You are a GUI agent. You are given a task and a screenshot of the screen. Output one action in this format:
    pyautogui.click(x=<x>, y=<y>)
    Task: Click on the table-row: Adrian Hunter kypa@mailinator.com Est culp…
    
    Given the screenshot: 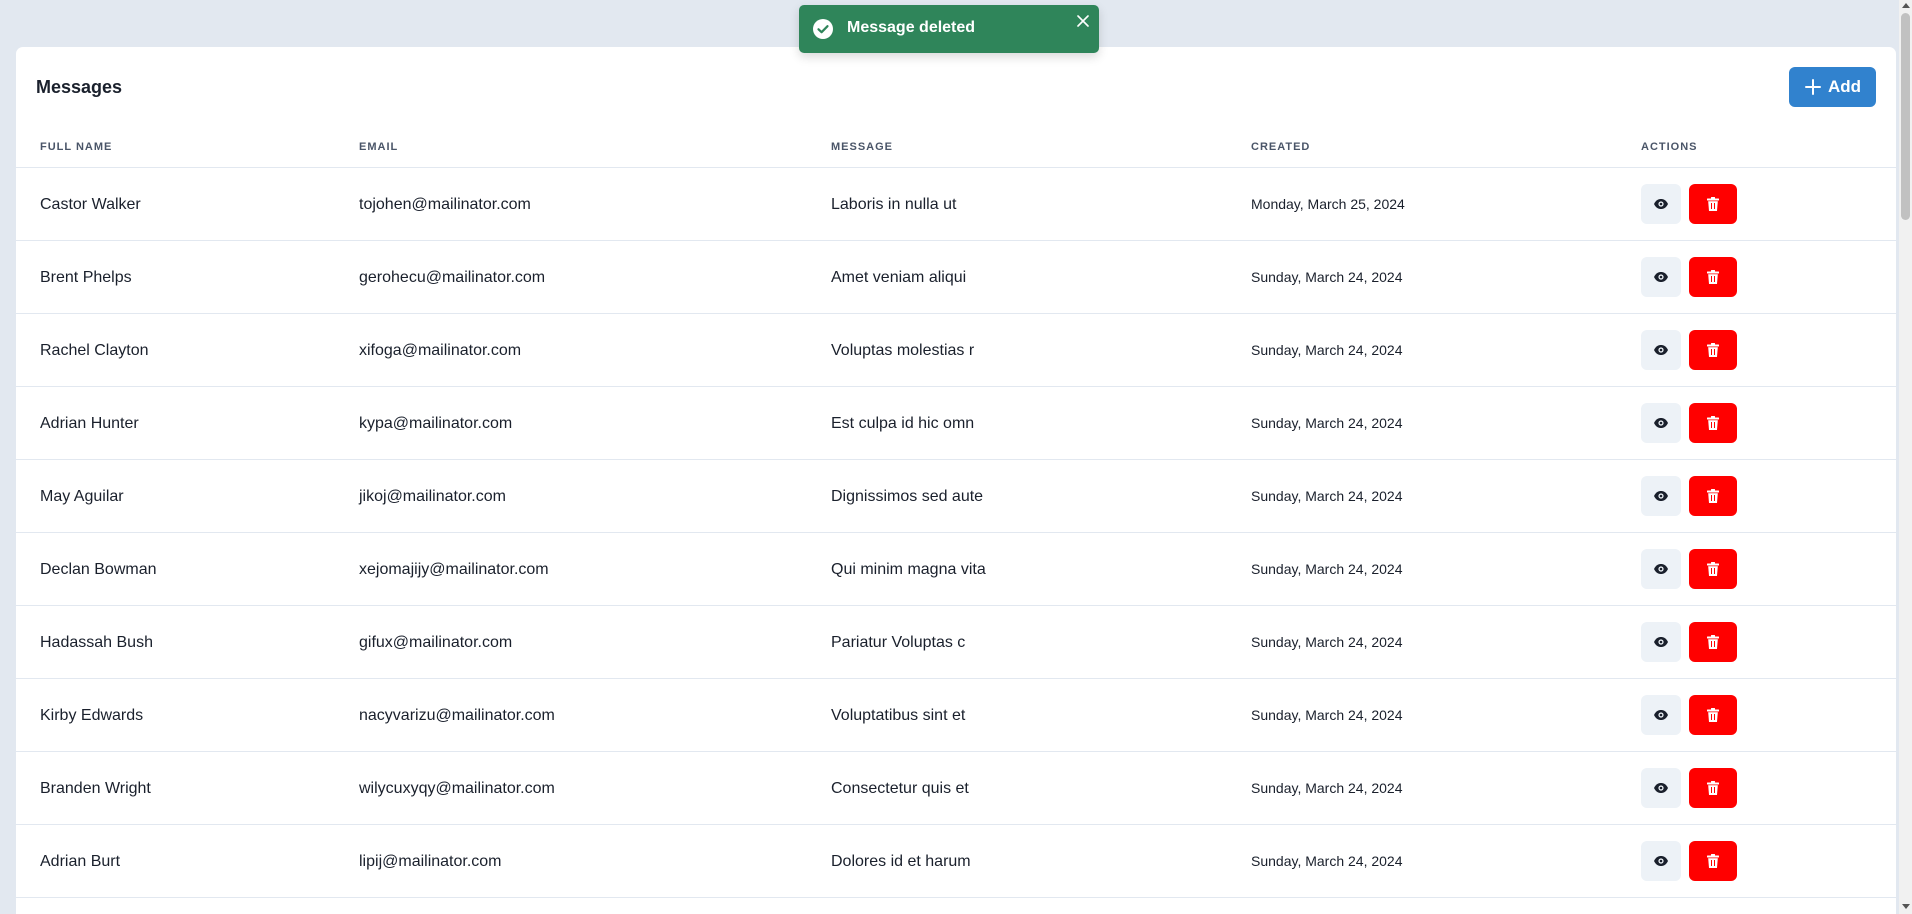 What is the action you would take?
    pyautogui.click(x=956, y=423)
    